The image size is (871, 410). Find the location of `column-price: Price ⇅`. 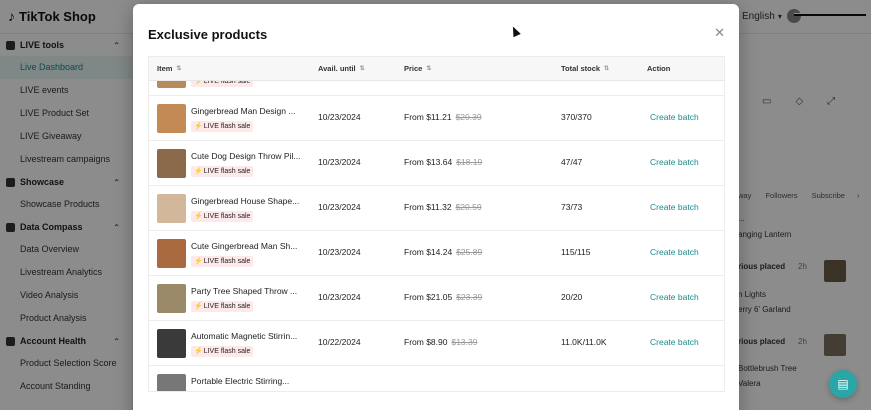

column-price: Price ⇅ is located at coordinates (417, 69).